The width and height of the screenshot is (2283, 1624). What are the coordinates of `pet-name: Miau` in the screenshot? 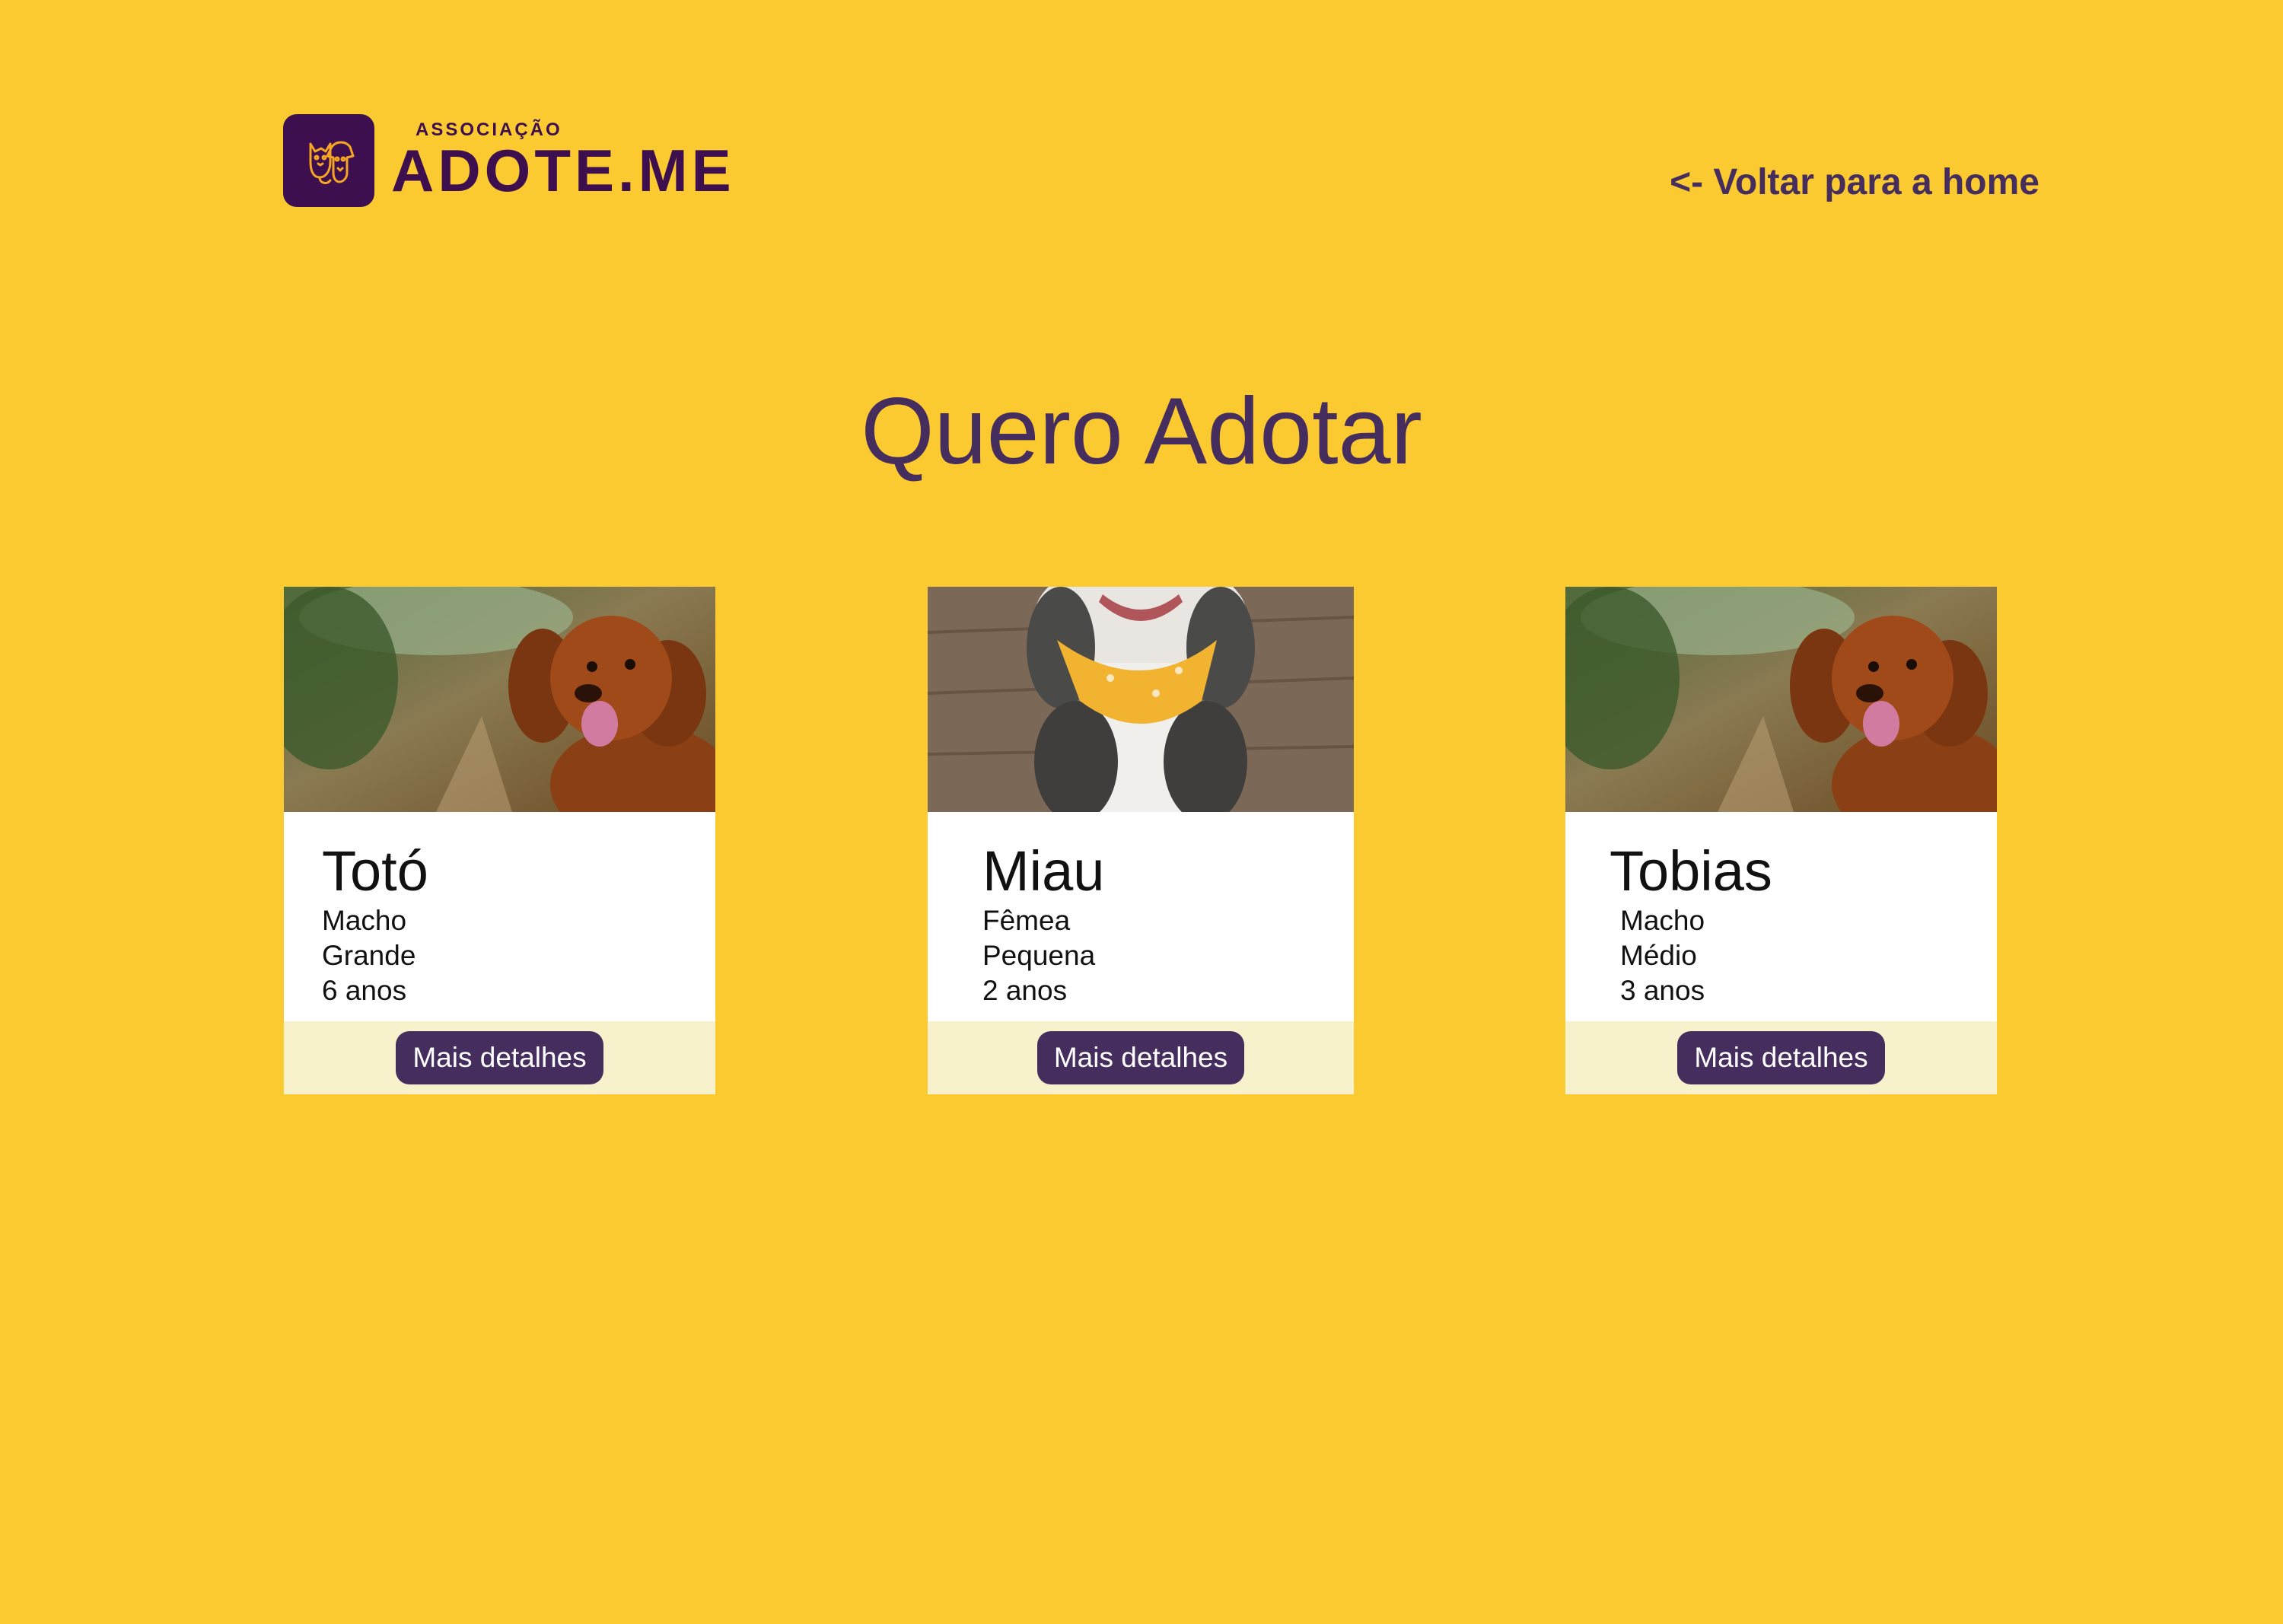 It's located at (1043, 871).